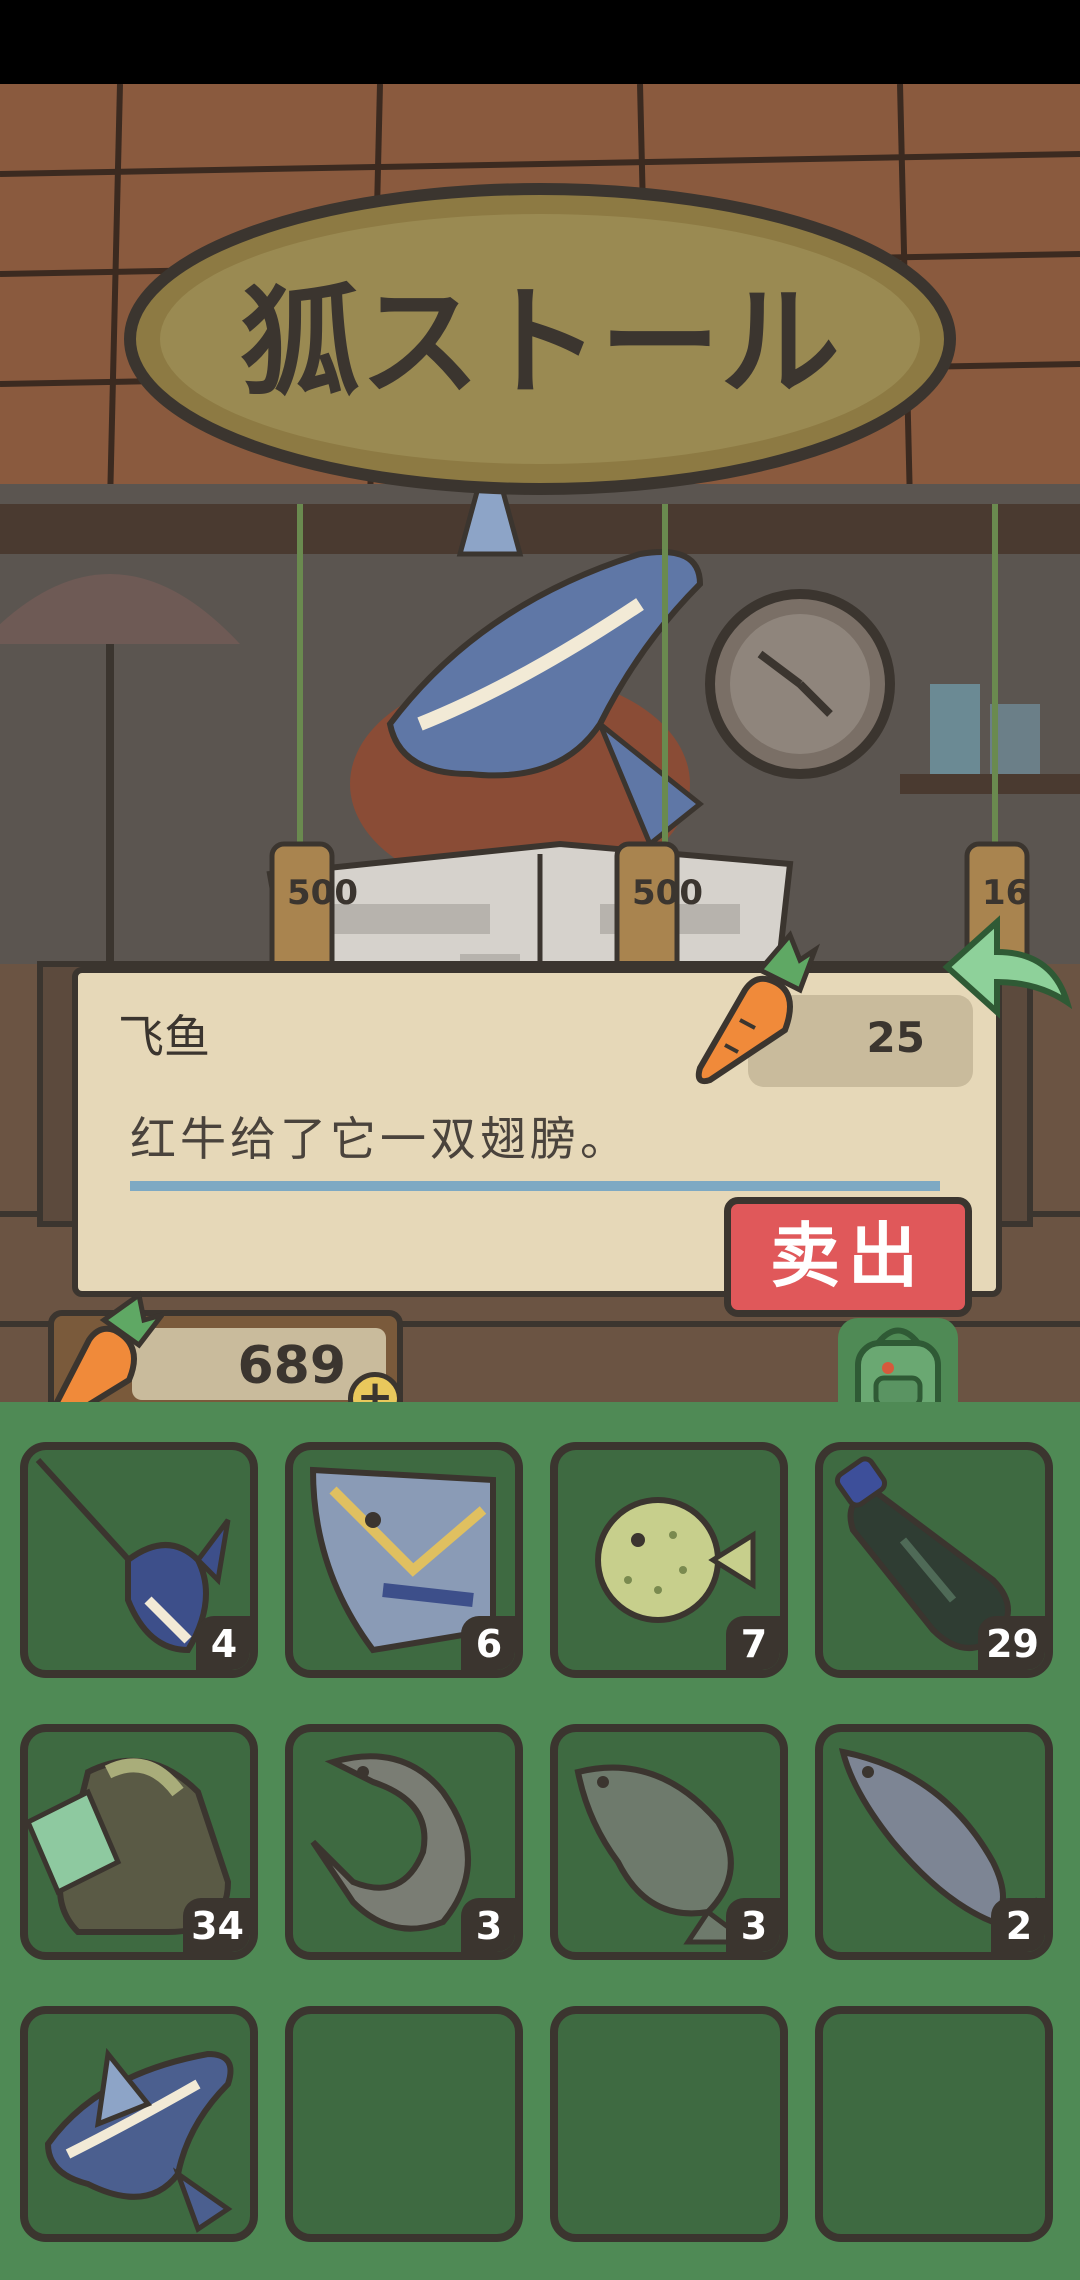  What do you see at coordinates (1005, 893) in the screenshot?
I see `price-tag-3: 16` at bounding box center [1005, 893].